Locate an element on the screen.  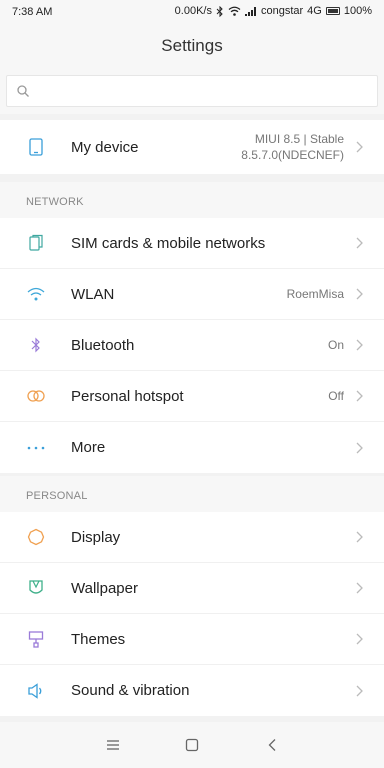
display-label: Display is located at coordinates (96, 537).